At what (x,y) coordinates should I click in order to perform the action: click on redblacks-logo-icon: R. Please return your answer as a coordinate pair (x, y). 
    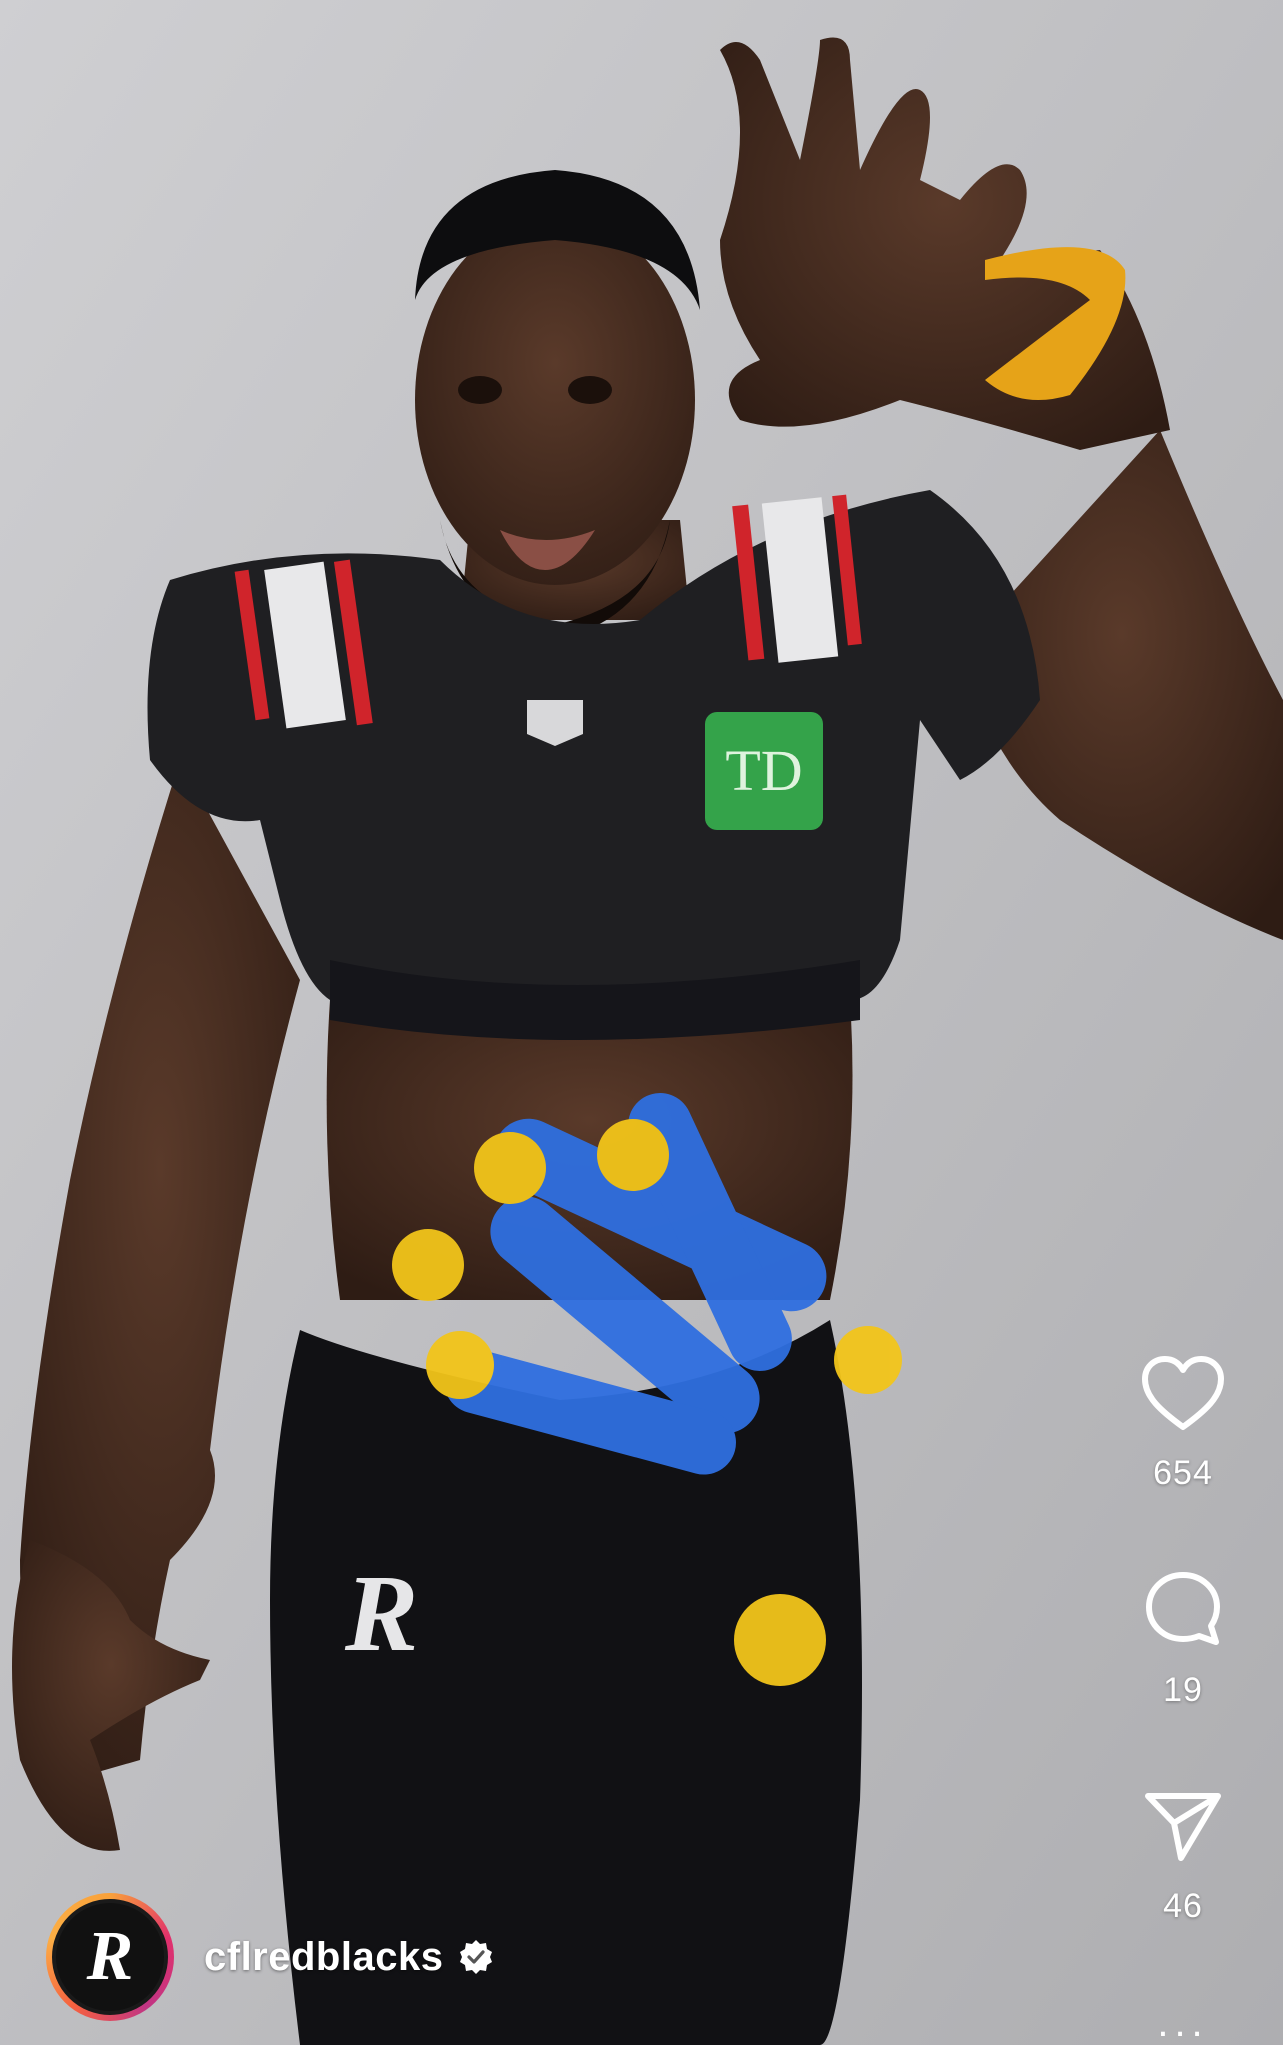
    Looking at the image, I should click on (110, 1956).